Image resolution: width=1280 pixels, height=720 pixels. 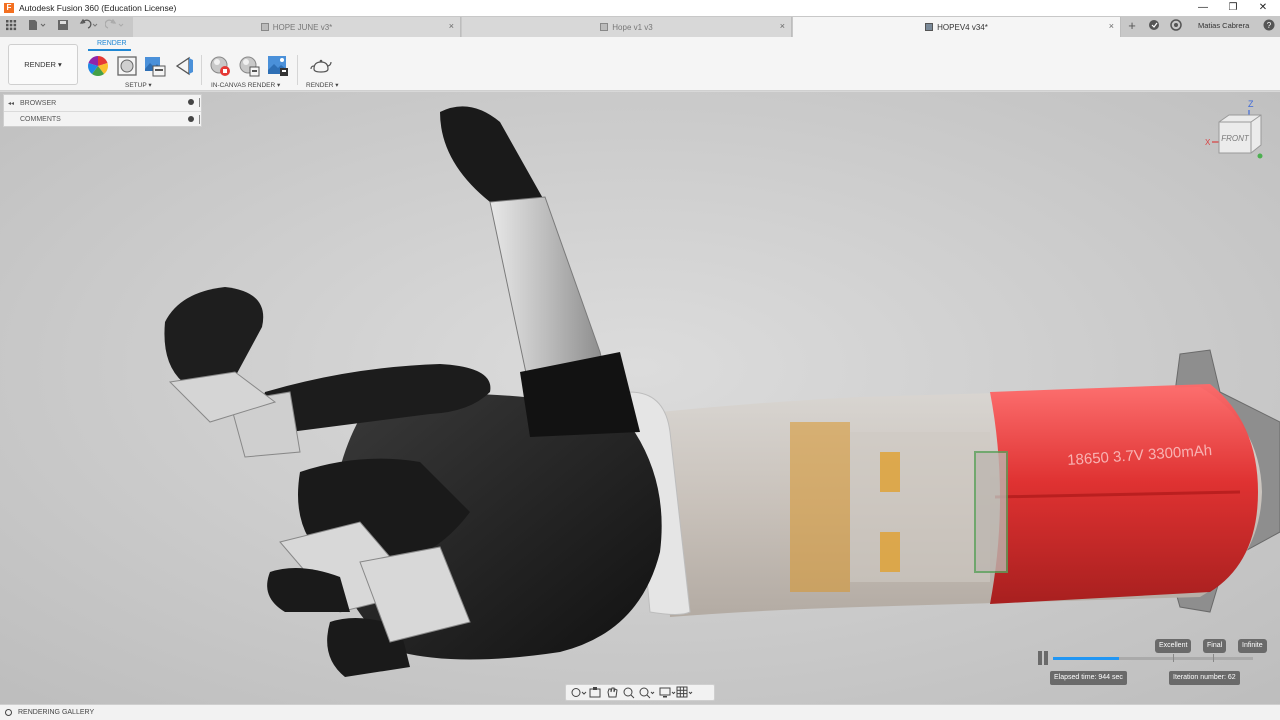 I want to click on elapsed-time-label: Elapsed time: 944 sec, so click(x=1088, y=678).